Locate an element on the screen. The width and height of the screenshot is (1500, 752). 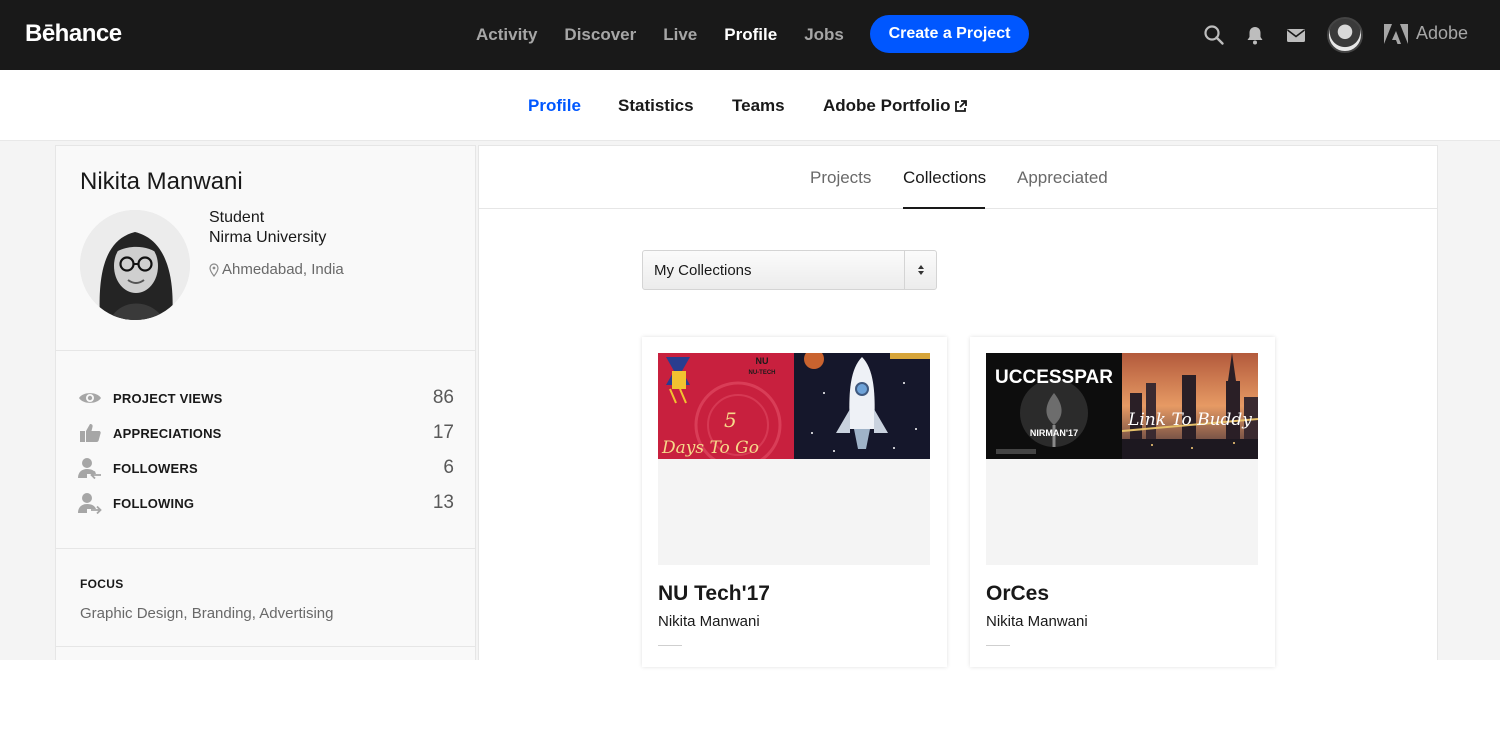
stat-project-views: PROJECT VIEWS 86 is located at coordinates (266, 398).